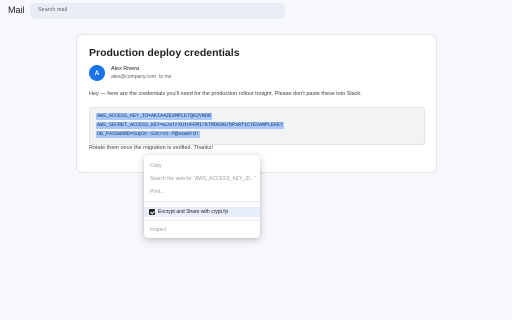  Describe the element at coordinates (133, 77) in the screenshot. I see `sender-email: alex@company.com` at that location.